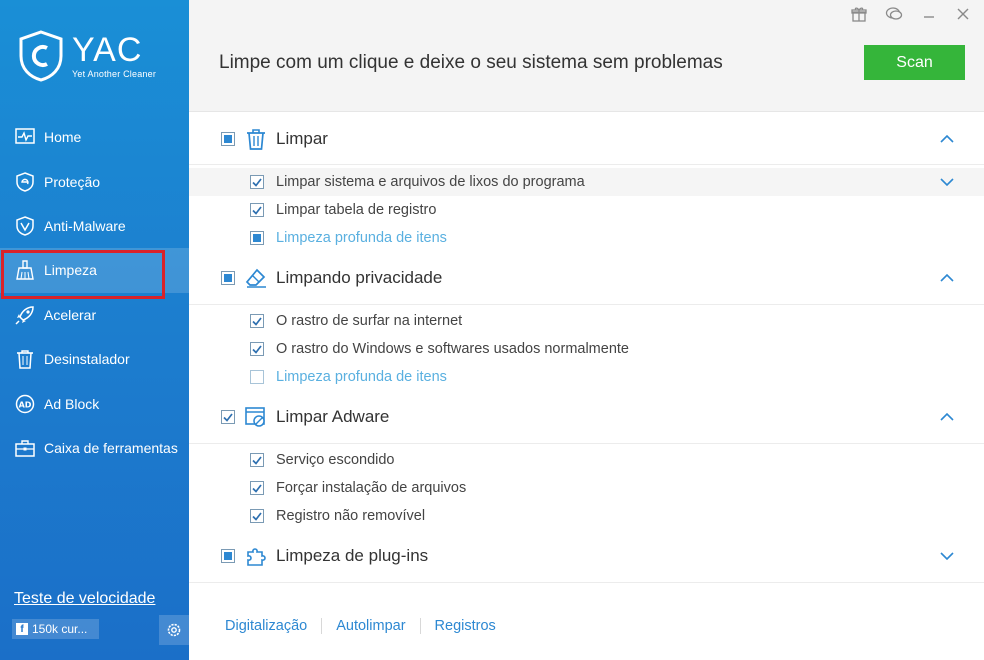  What do you see at coordinates (111, 447) in the screenshot?
I see `sidebar-item-label: Caixa de ferramentas` at bounding box center [111, 447].